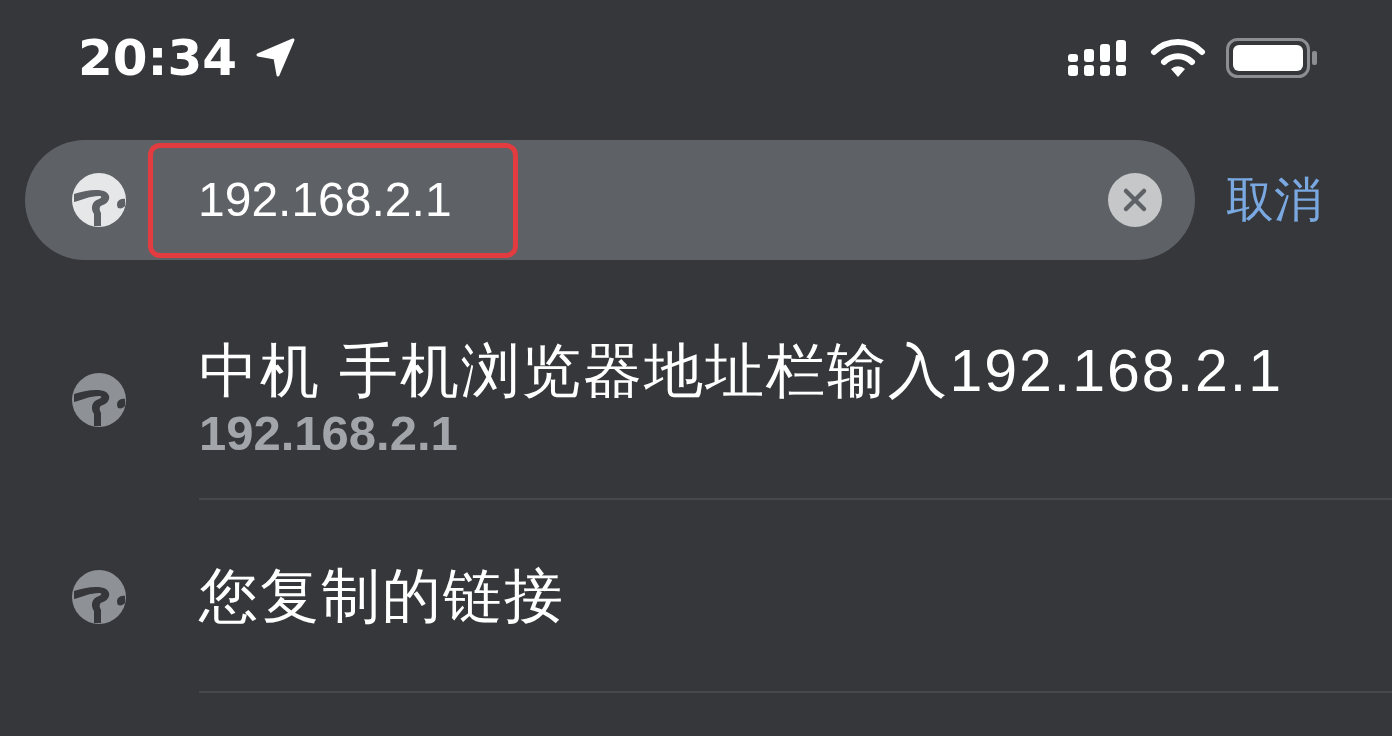 Image resolution: width=1392 pixels, height=736 pixels. Describe the element at coordinates (1178, 57) in the screenshot. I see `wifi-icon` at that location.